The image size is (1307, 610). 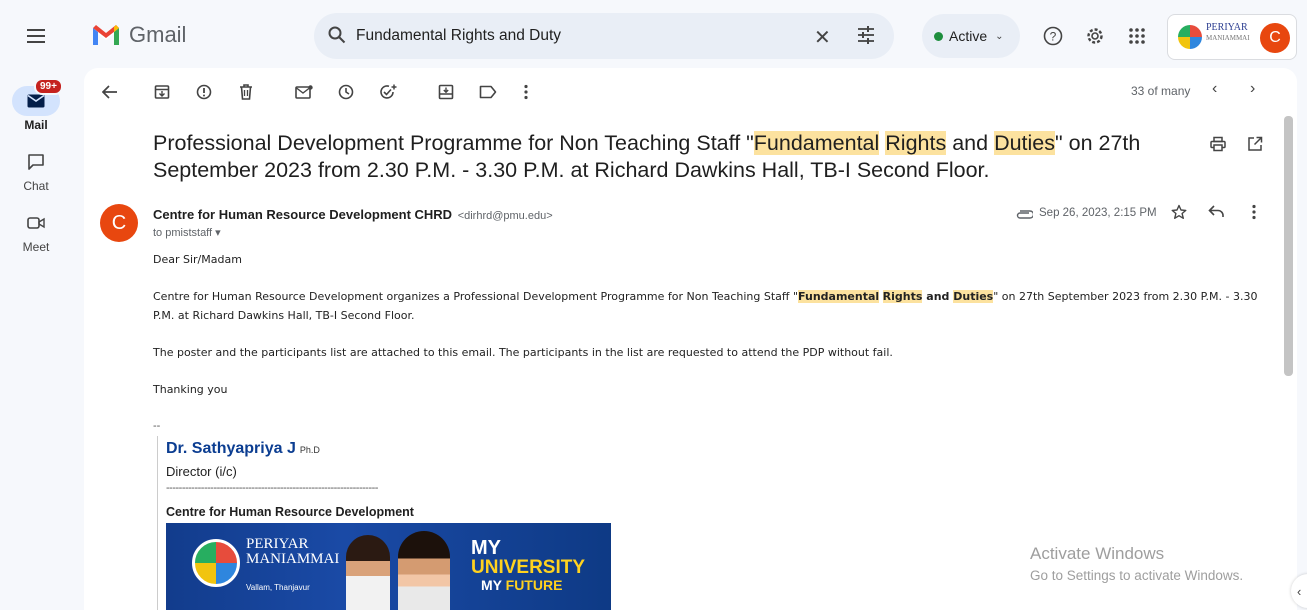 What do you see at coordinates (458, 36) in the screenshot?
I see `search-input: Fundamental Rights and Duty` at bounding box center [458, 36].